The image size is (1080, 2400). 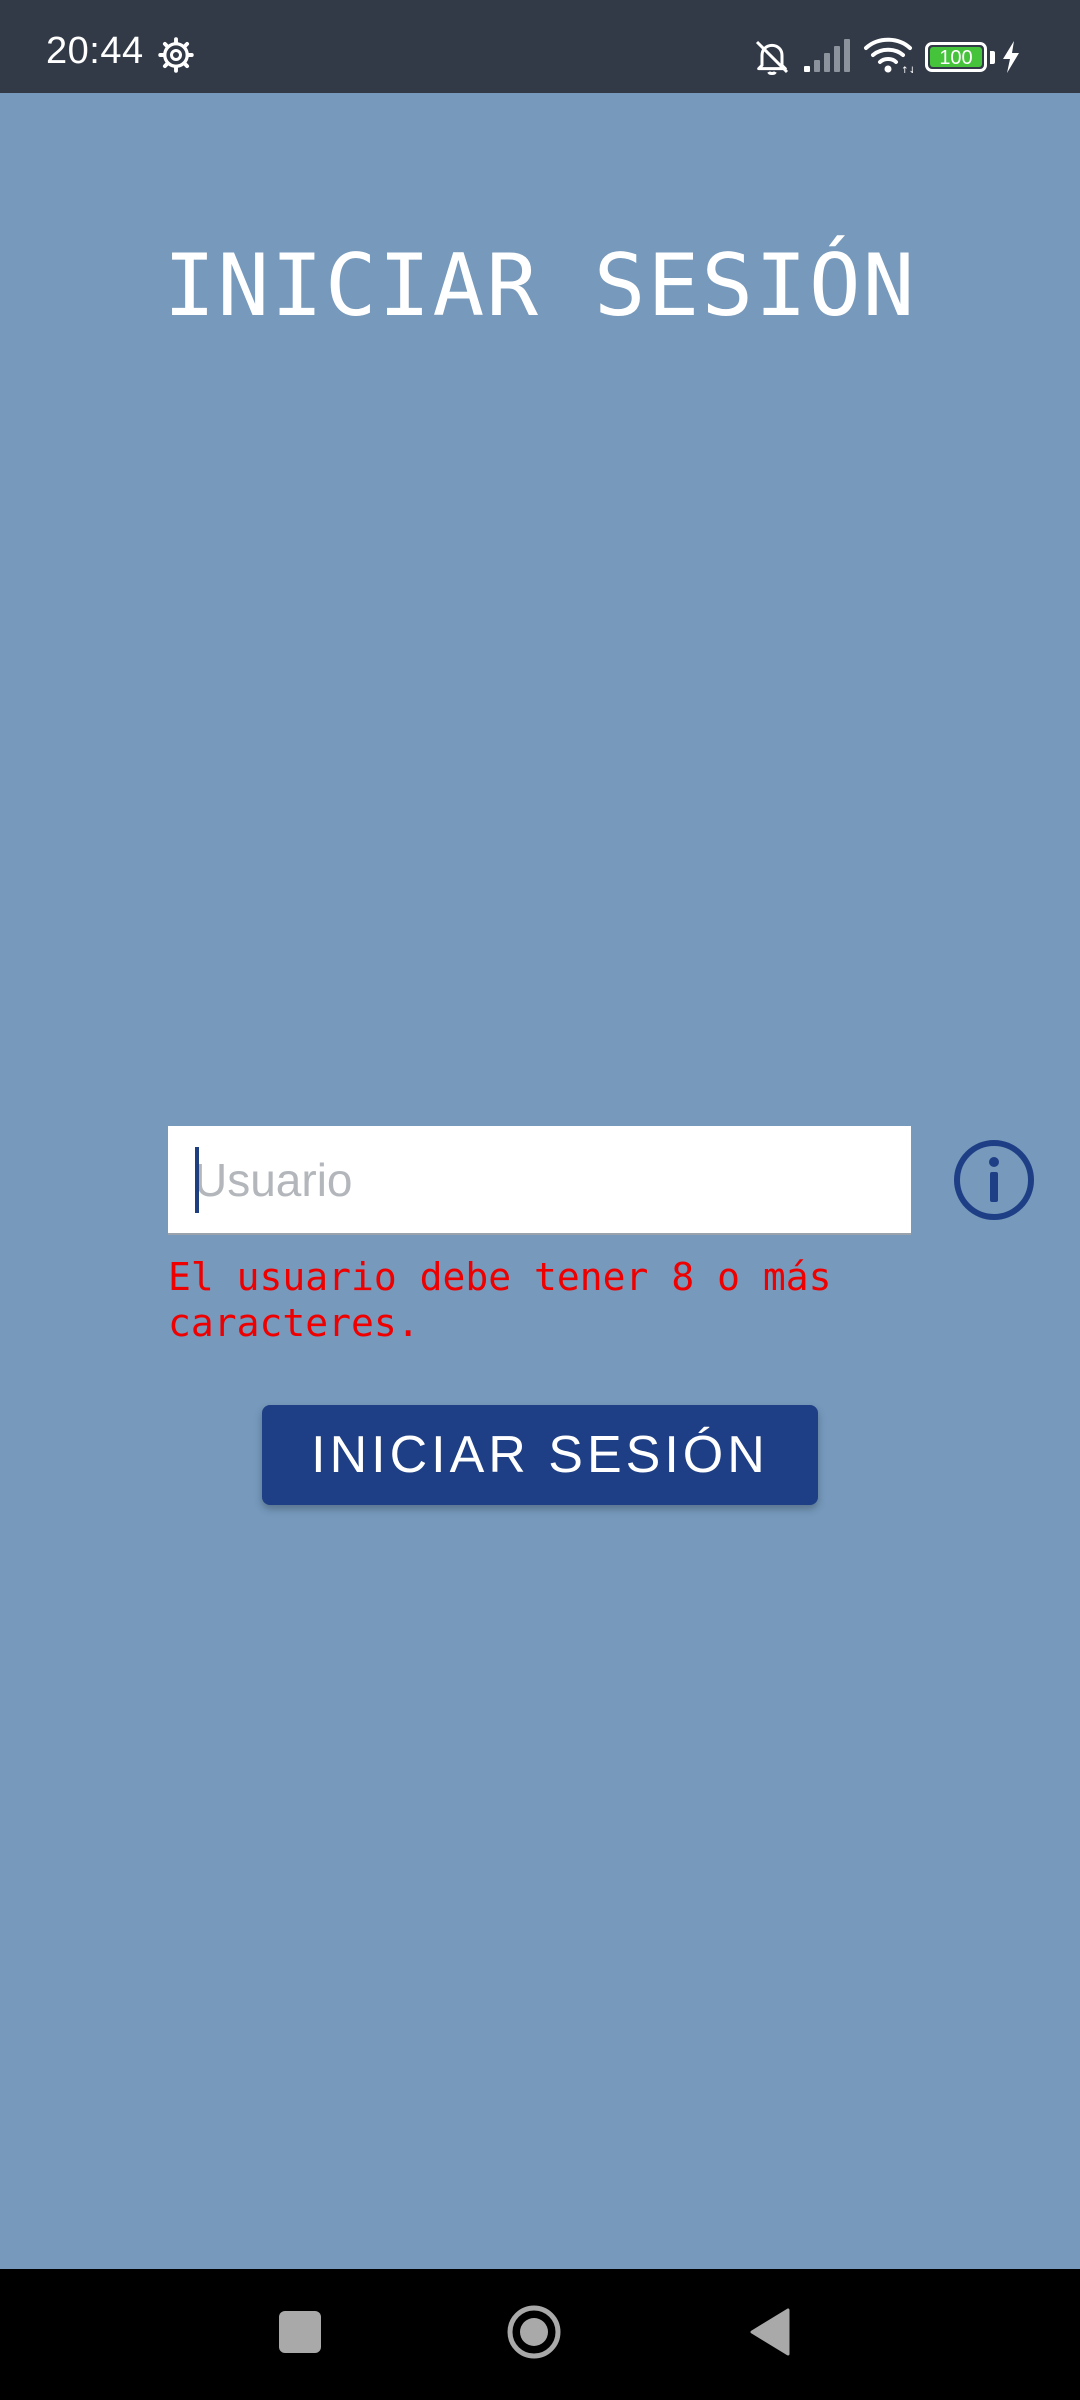 I want to click on wifi-icon: ↑↓, so click(x=888, y=56).